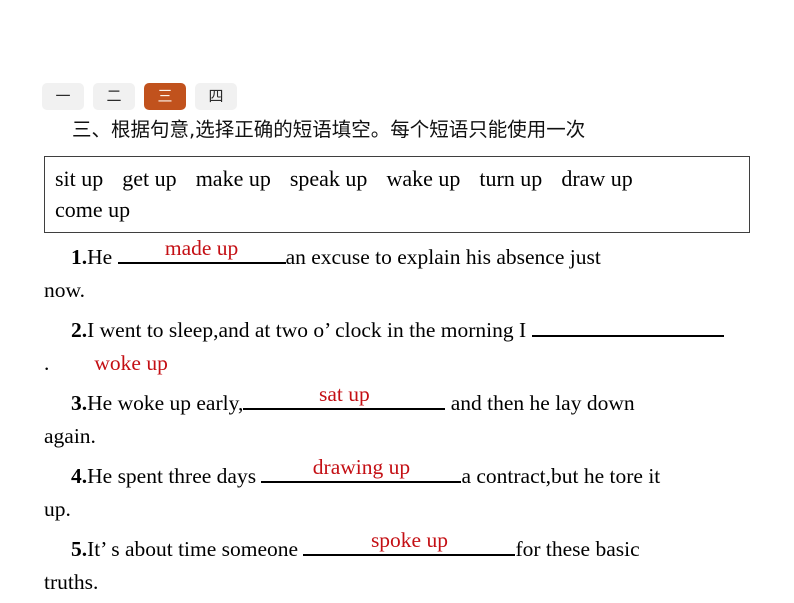 This screenshot has height=603, width=794. Describe the element at coordinates (70, 436) in the screenshot. I see `question-wrap-line: again.` at that location.